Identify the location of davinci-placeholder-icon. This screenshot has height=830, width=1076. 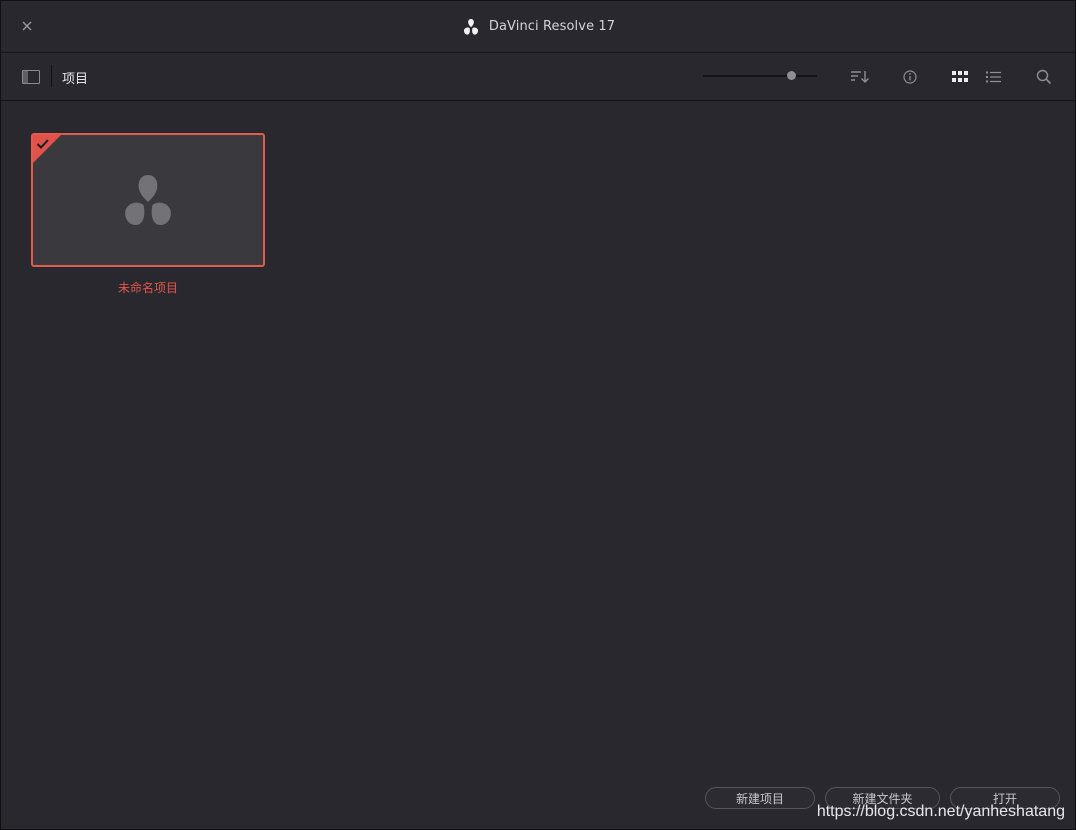
(148, 200).